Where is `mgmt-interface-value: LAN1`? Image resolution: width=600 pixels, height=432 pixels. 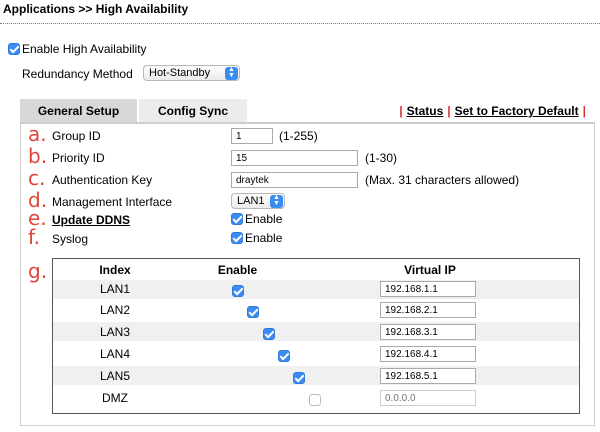
mgmt-interface-value: LAN1 is located at coordinates (251, 201).